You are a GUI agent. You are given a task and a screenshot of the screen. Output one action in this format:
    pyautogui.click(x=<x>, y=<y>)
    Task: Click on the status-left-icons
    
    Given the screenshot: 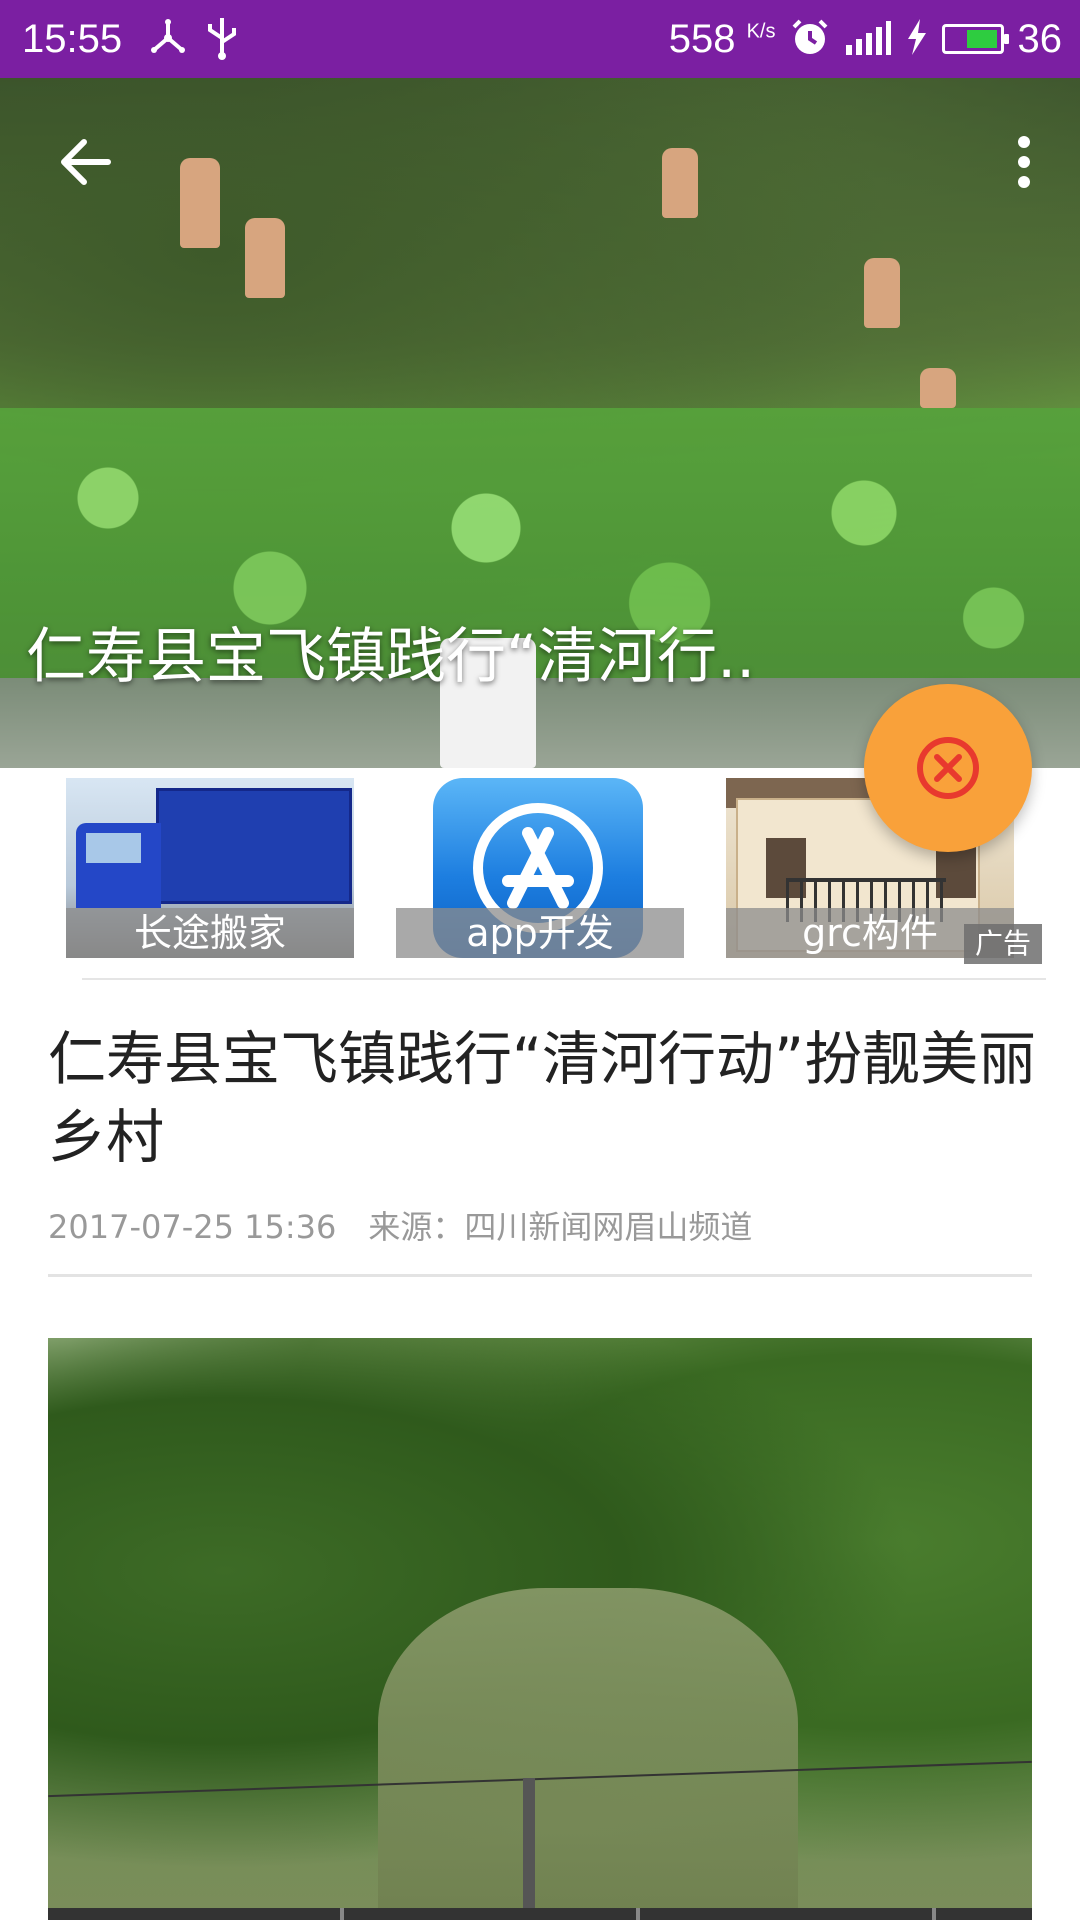 What is the action you would take?
    pyautogui.click(x=193, y=40)
    